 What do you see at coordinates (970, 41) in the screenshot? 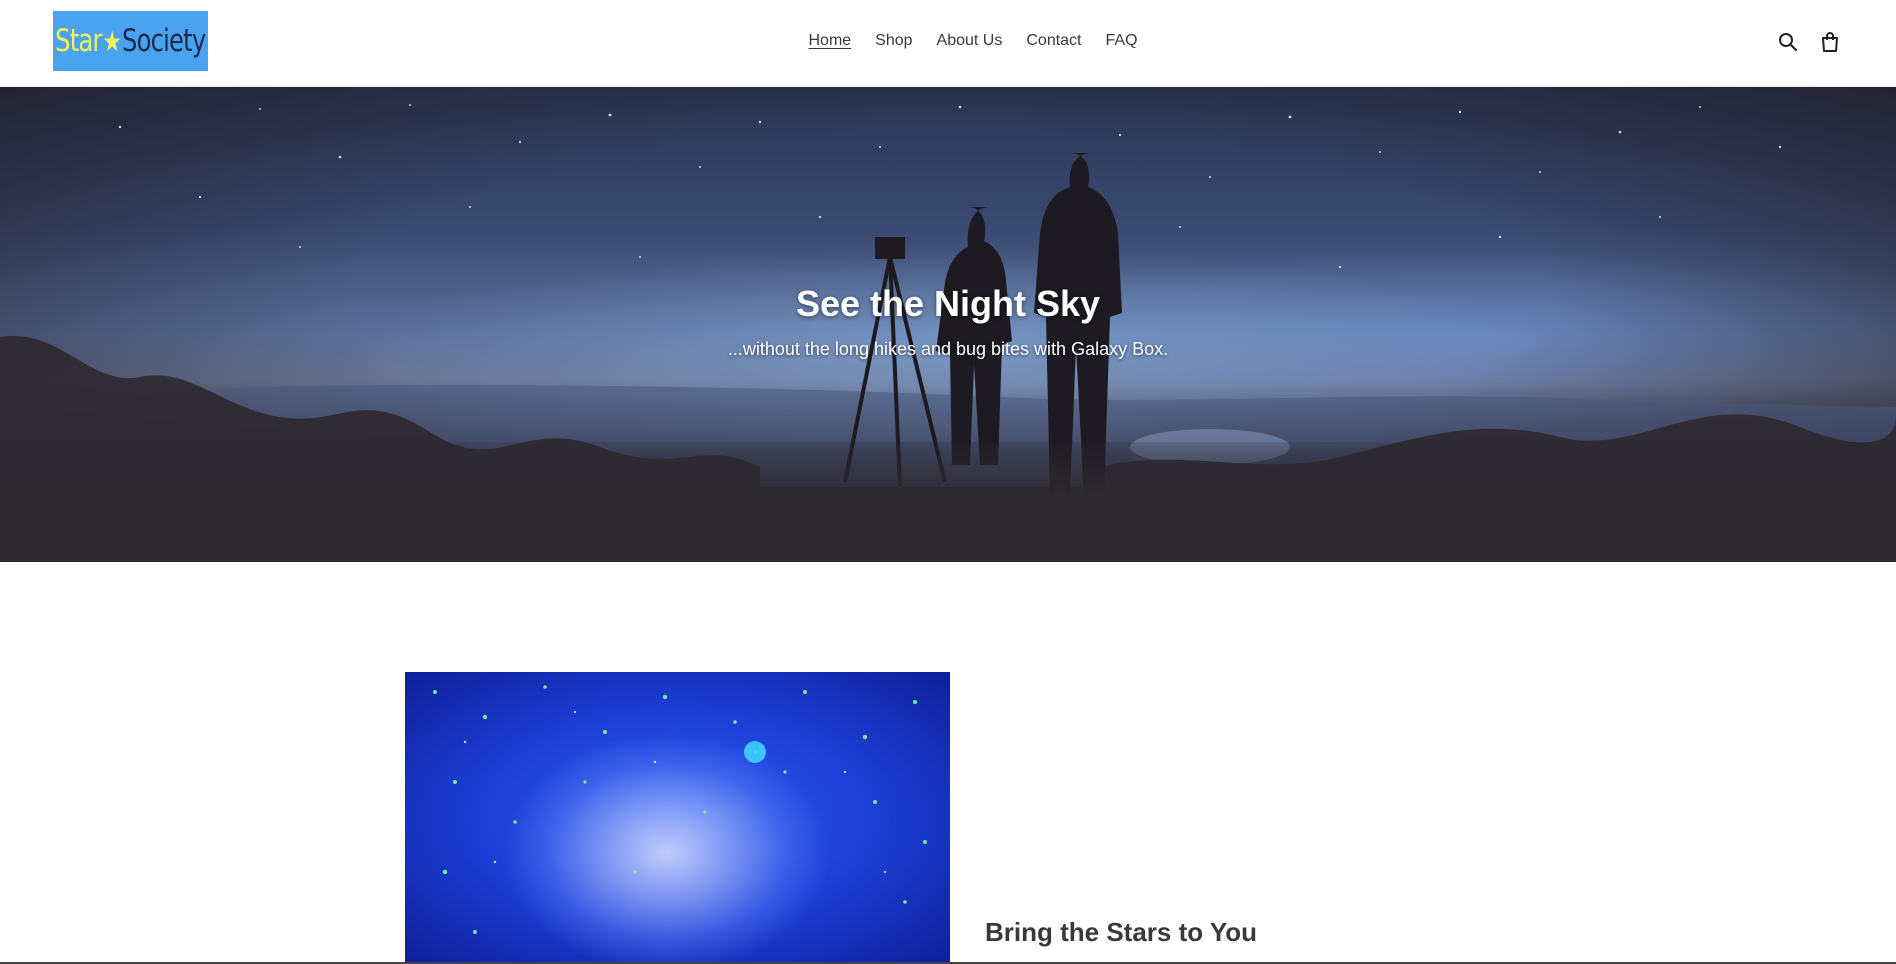
I see `nav-link-about-us: About Us` at bounding box center [970, 41].